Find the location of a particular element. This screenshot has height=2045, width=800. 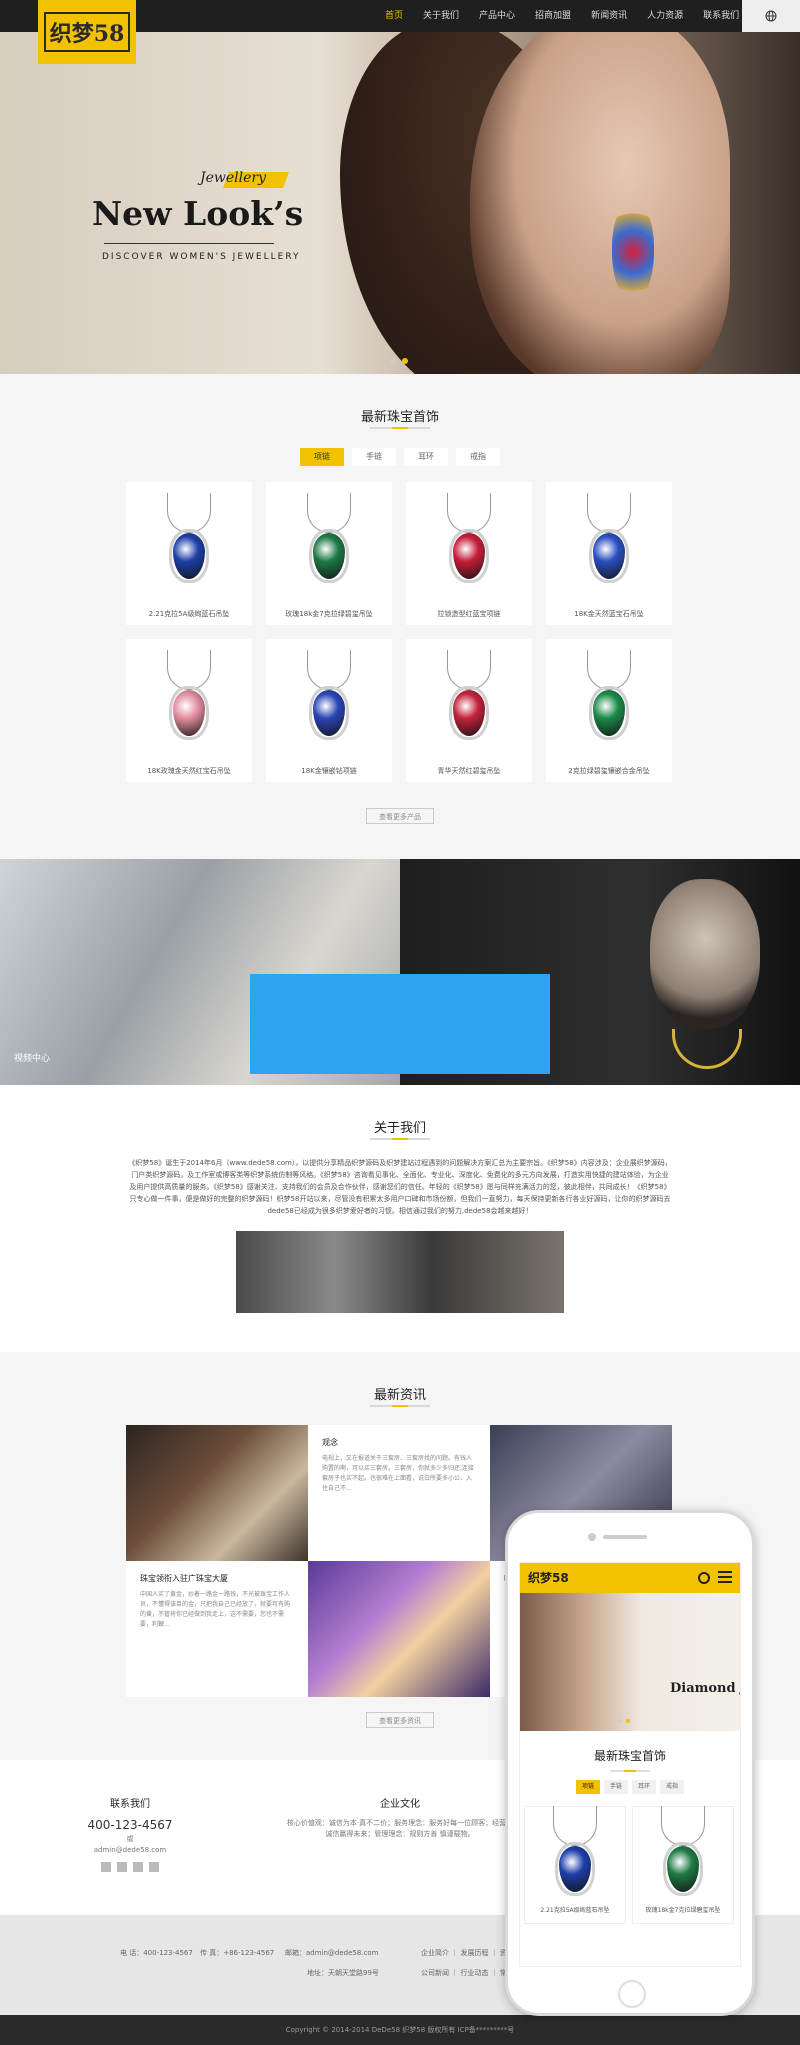

mobile-tab-ring: 戒指 is located at coordinates (672, 1787).